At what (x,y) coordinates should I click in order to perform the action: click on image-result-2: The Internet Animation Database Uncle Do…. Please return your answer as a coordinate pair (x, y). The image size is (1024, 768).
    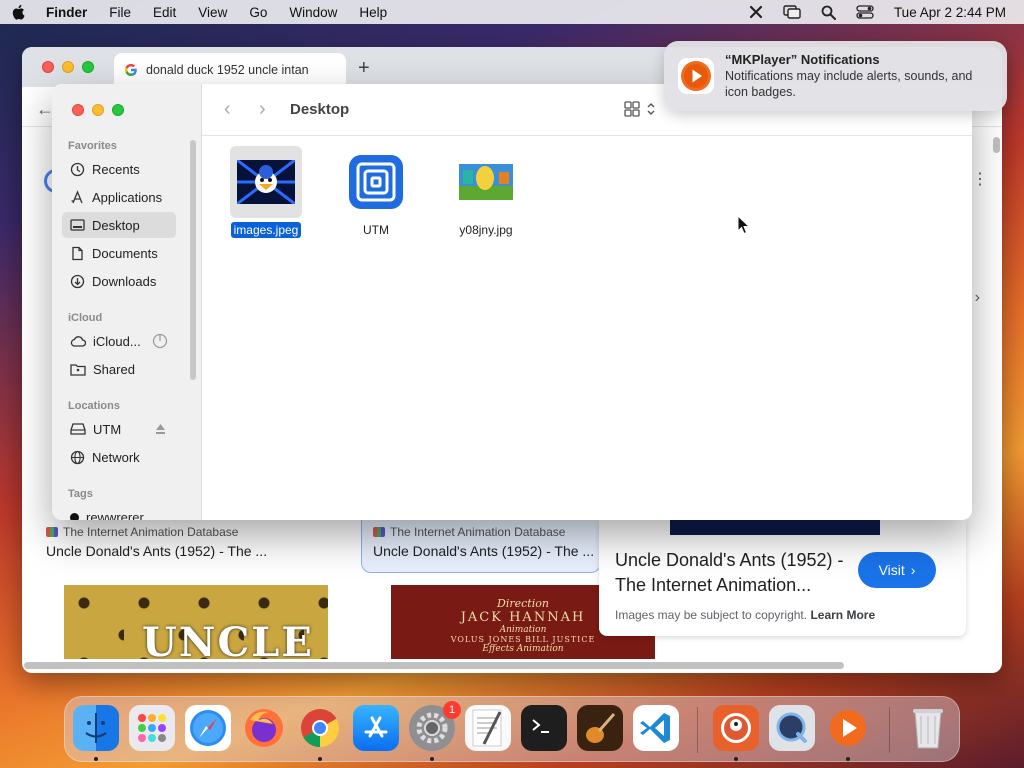
    Looking at the image, I should click on (483, 542).